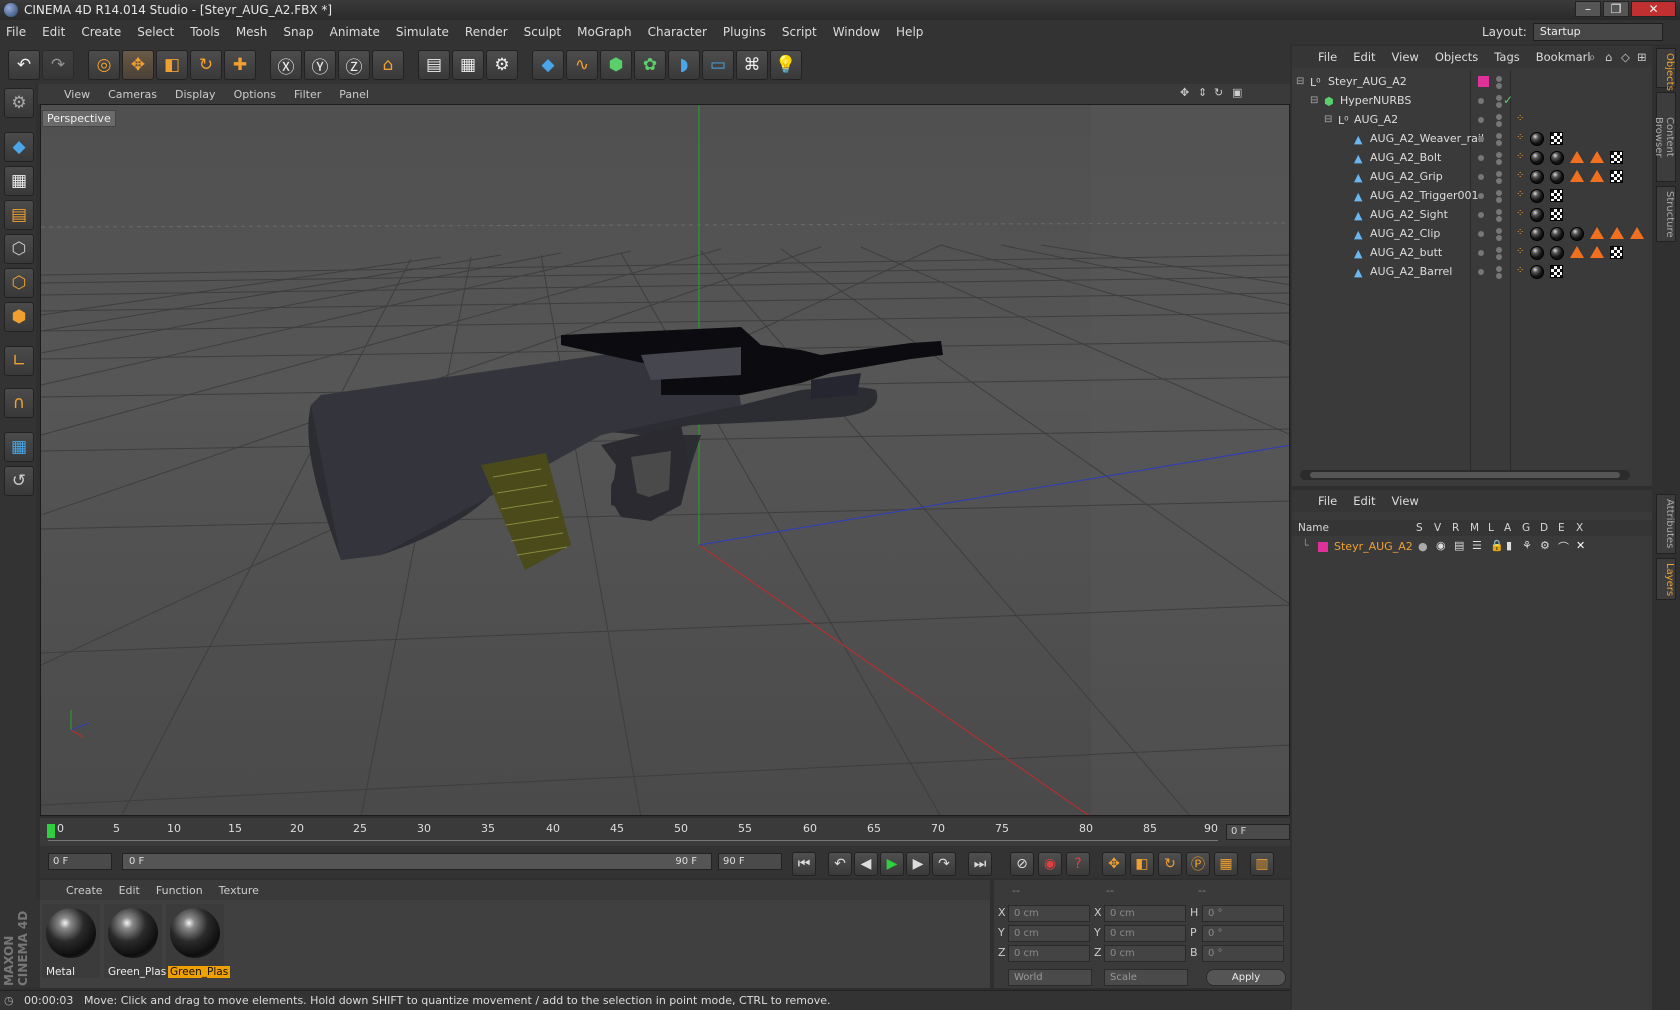 The image size is (1680, 1010). What do you see at coordinates (1472, 139) in the screenshot?
I see `tree-row-weaver-rail: ▲ AUG_A2_Weaver_rail ⁘` at bounding box center [1472, 139].